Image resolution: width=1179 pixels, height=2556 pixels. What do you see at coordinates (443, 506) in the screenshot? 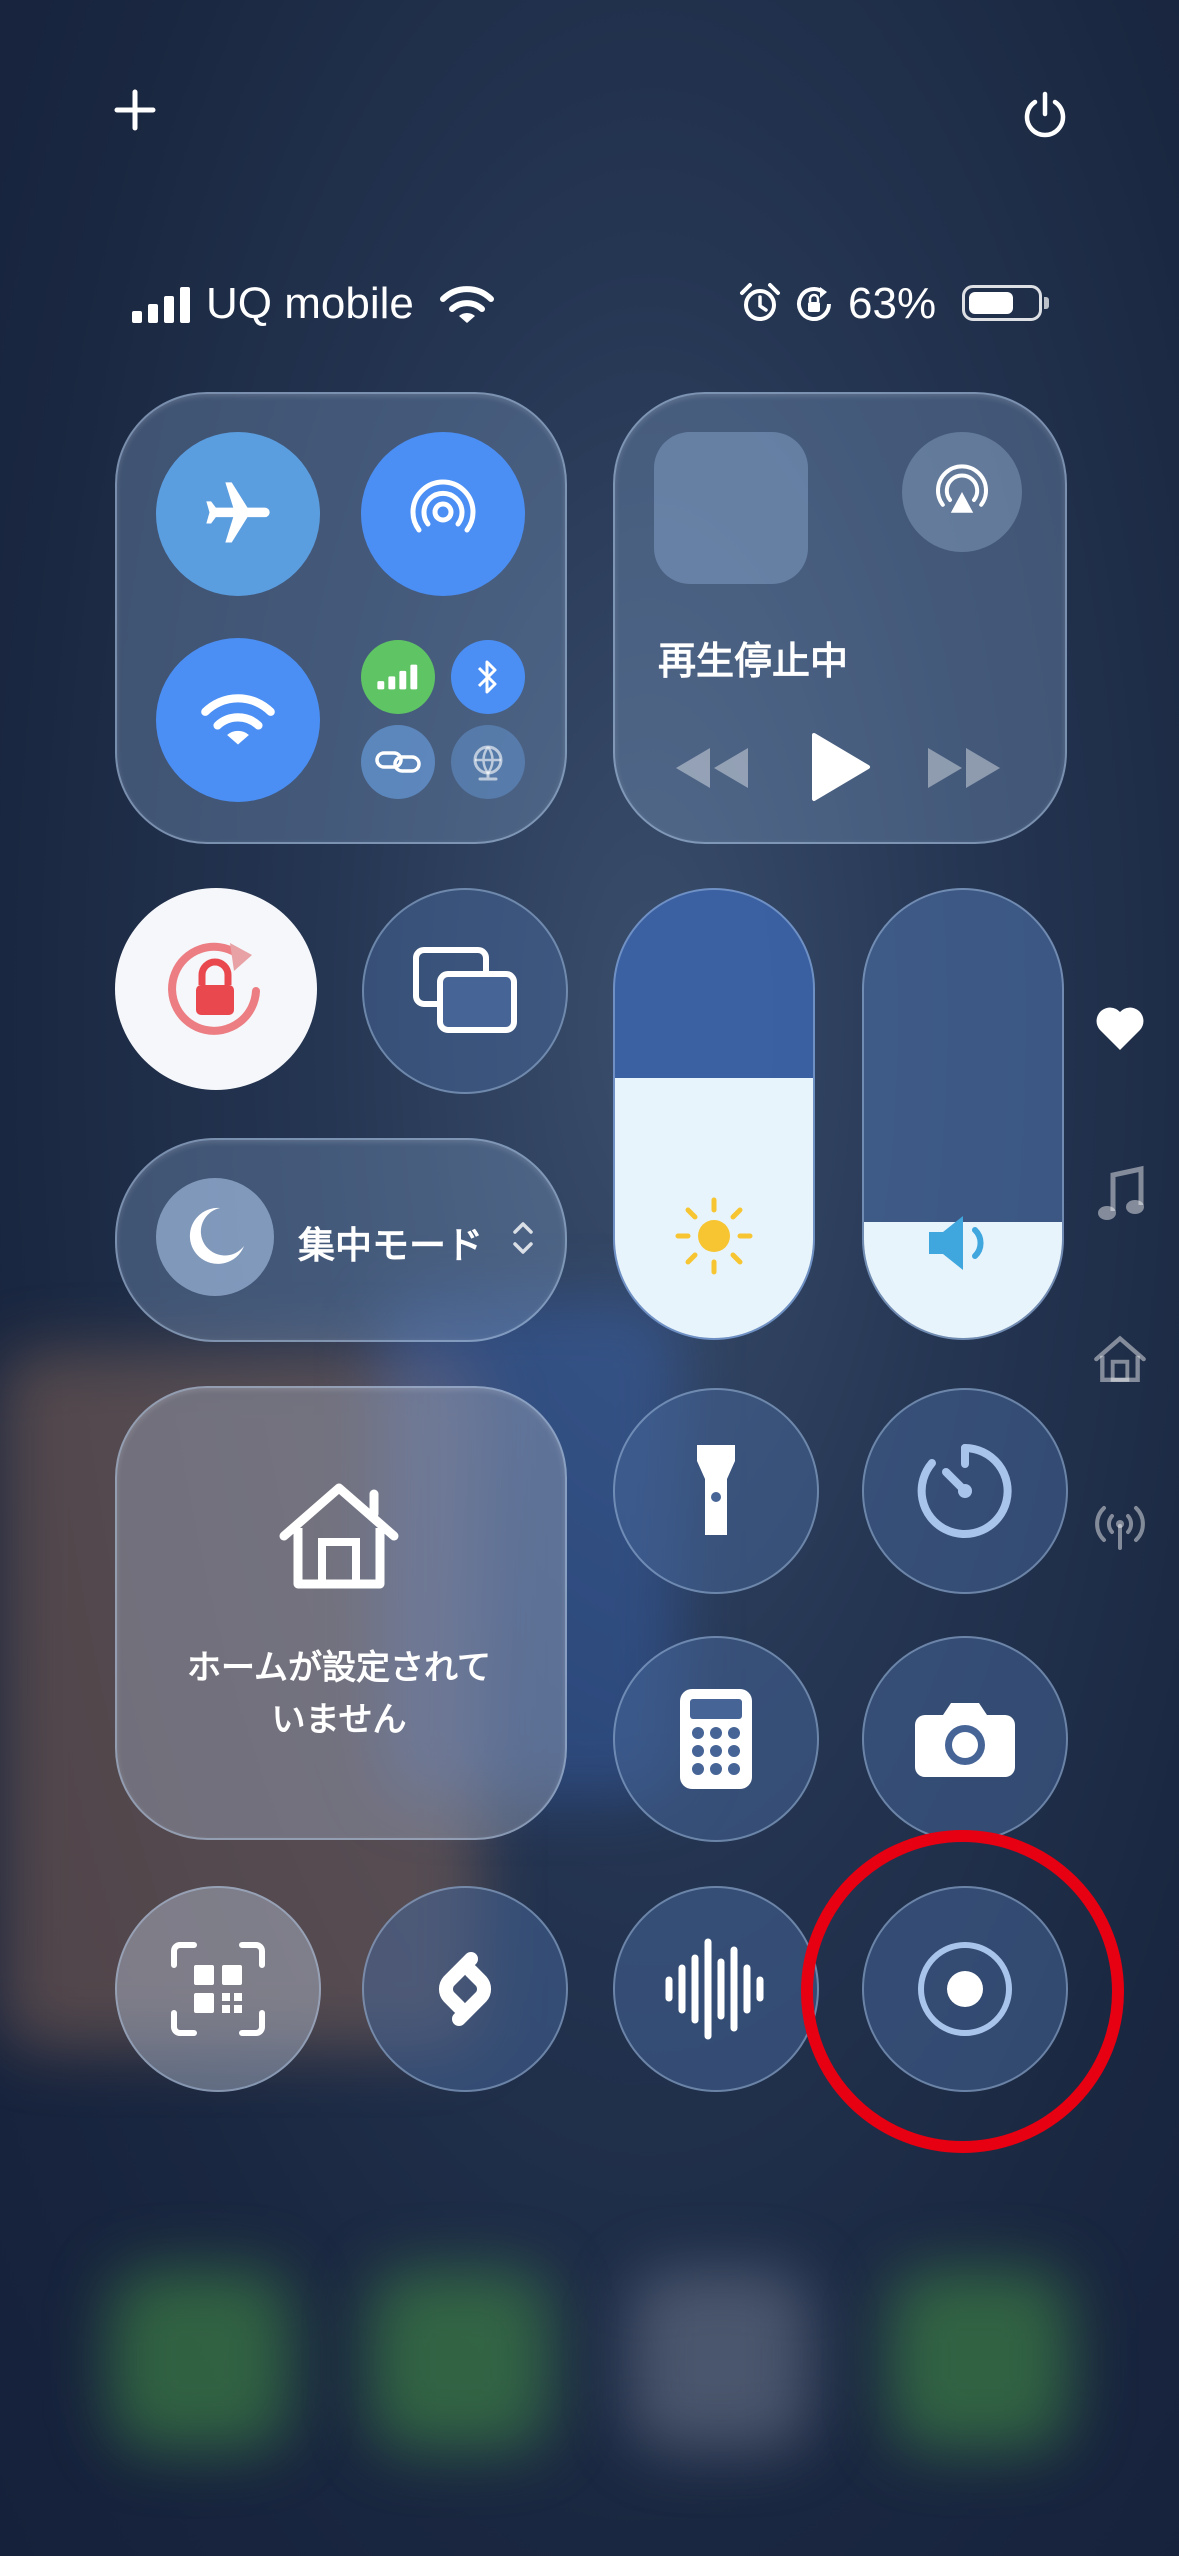
I see `airdrop-icon` at bounding box center [443, 506].